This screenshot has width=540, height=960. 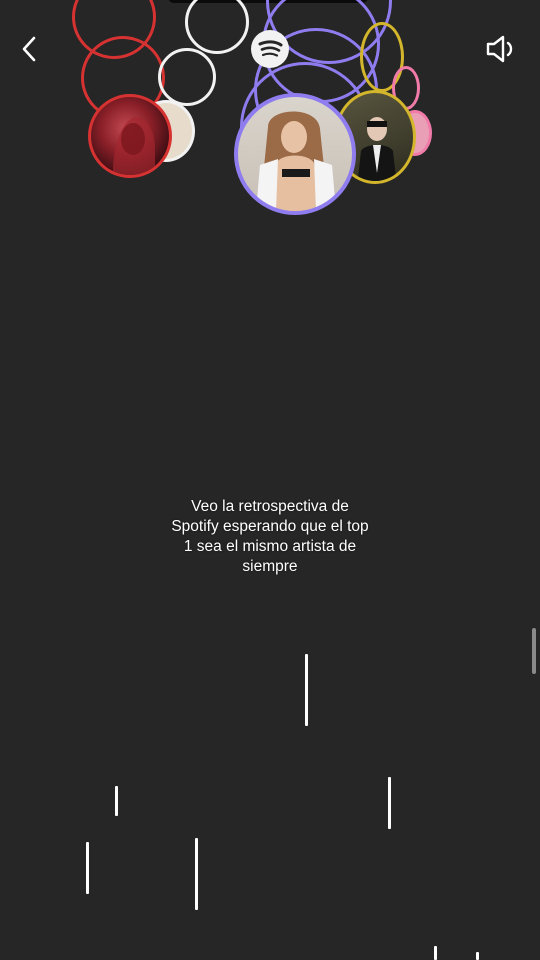 What do you see at coordinates (270, 566) in the screenshot?
I see `caption-line: siempre` at bounding box center [270, 566].